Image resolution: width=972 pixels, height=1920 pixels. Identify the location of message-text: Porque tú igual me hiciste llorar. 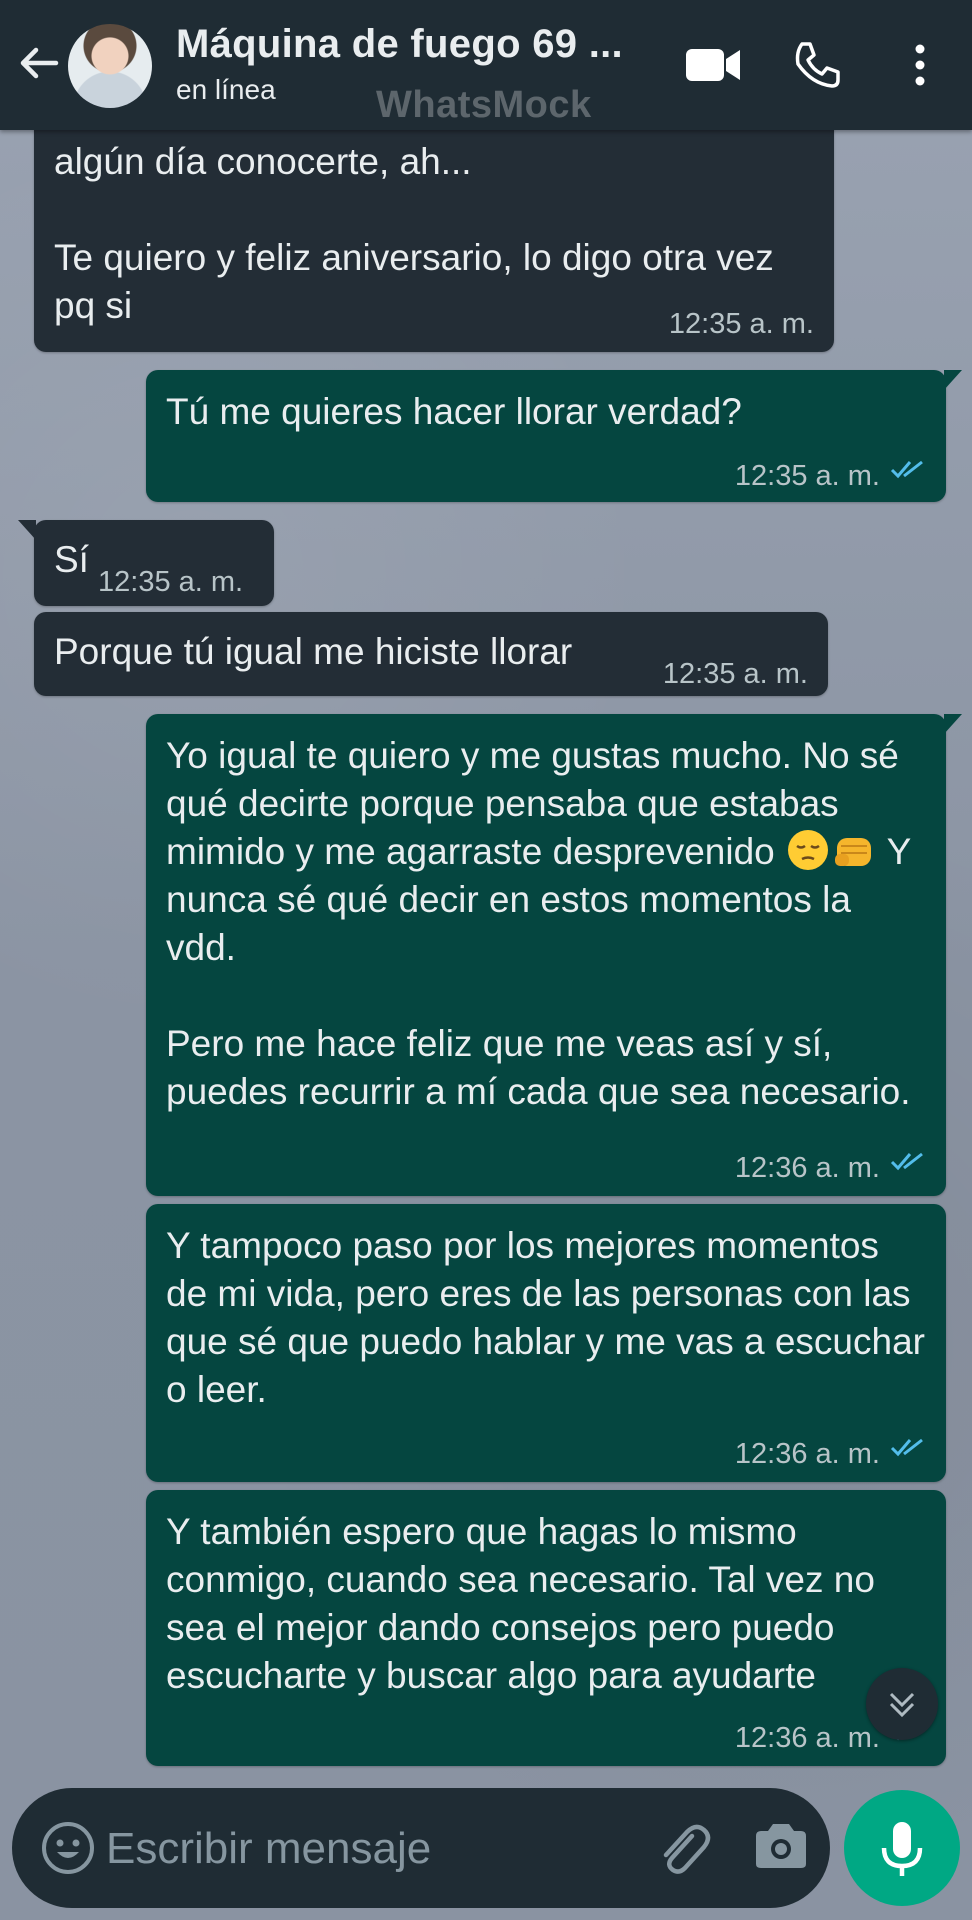
(313, 651).